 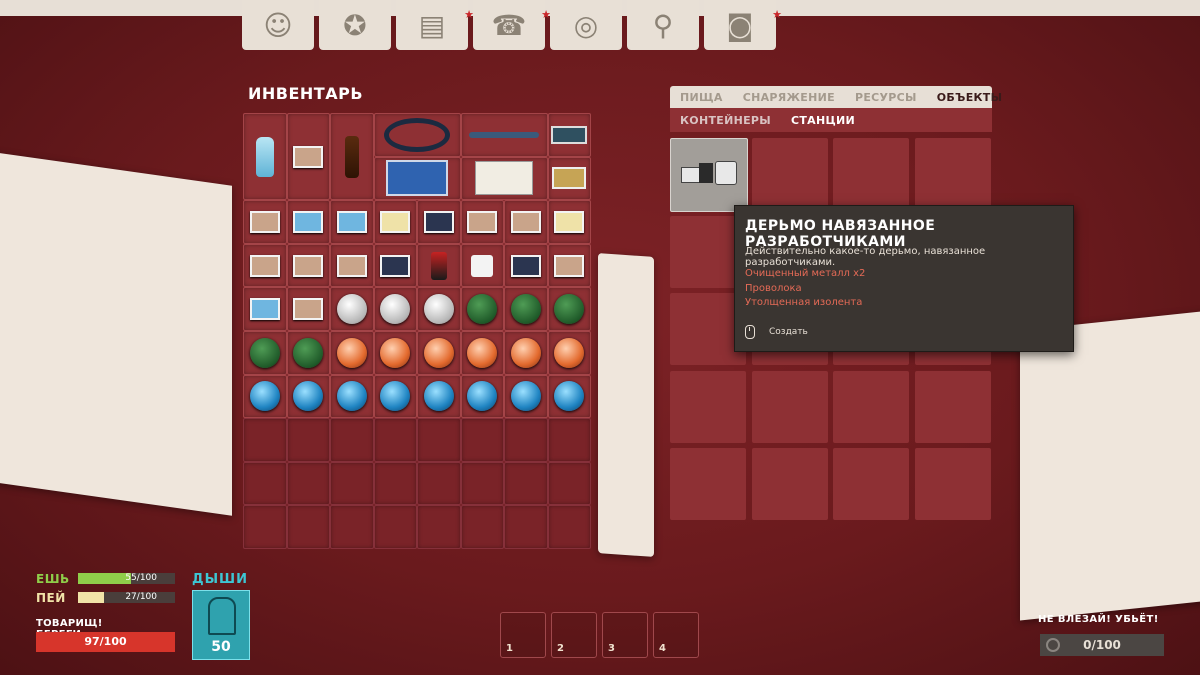 What do you see at coordinates (625, 635) in the screenshot?
I see `hotbar-slot: 3` at bounding box center [625, 635].